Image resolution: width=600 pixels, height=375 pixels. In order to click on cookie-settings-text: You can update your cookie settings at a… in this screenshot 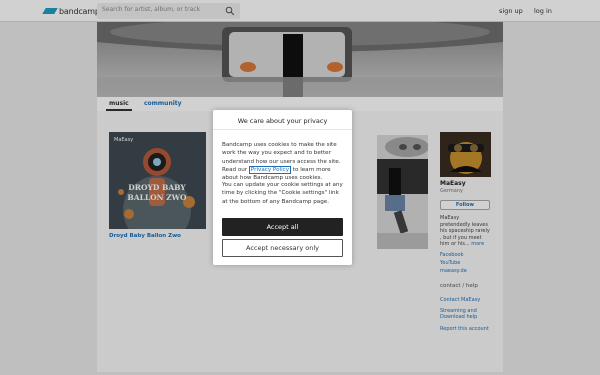, I will do `click(282, 193)`.